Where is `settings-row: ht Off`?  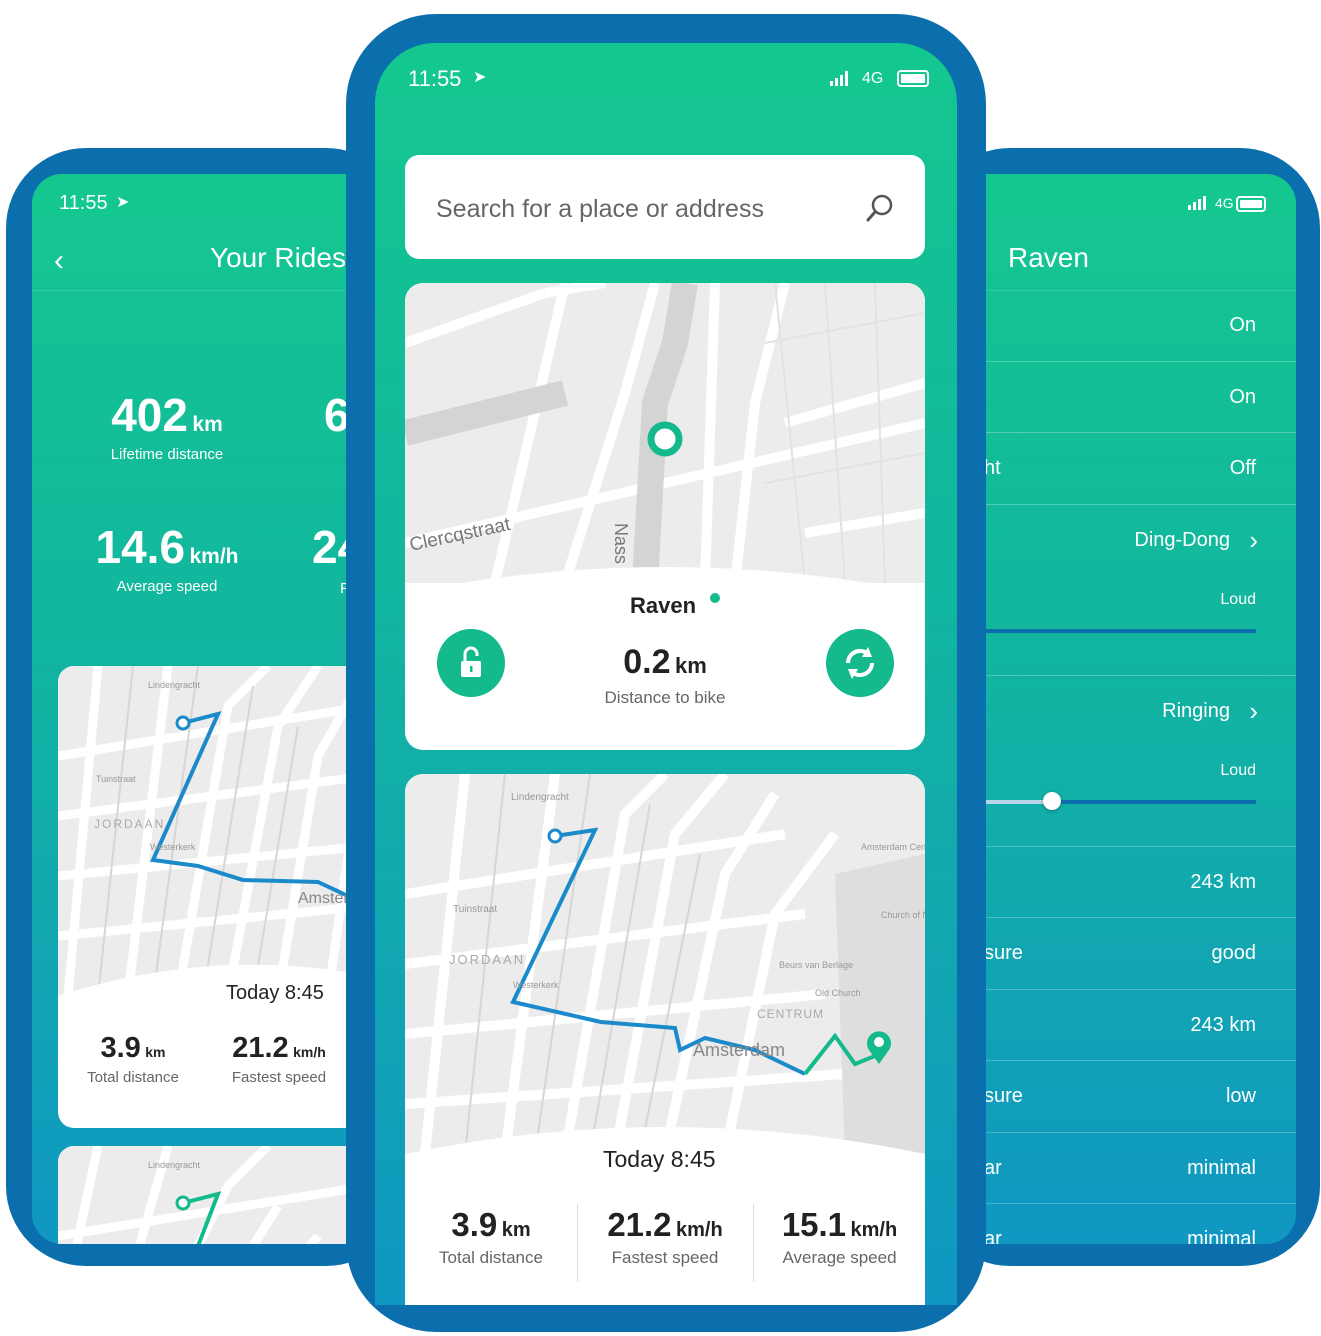 settings-row: ht Off is located at coordinates (1128, 469).